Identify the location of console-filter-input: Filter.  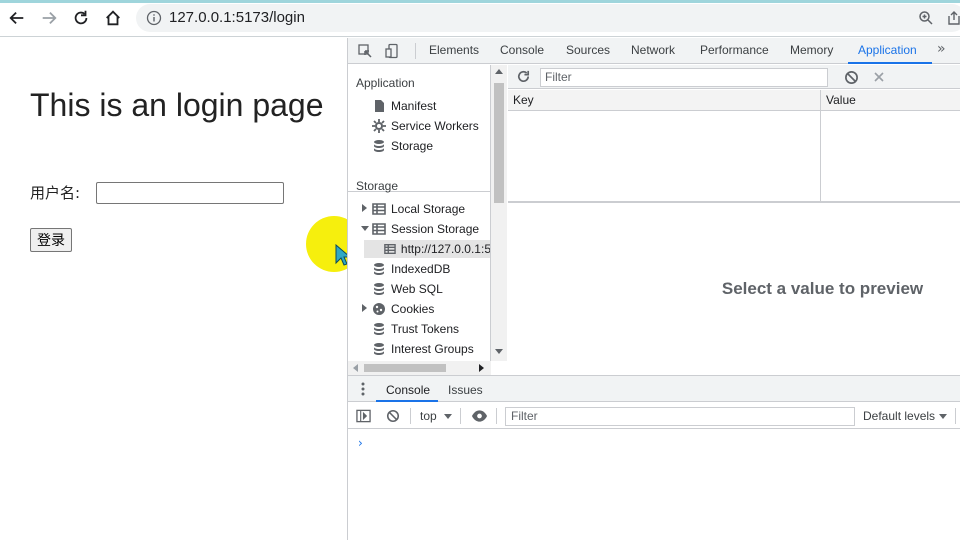
(680, 416).